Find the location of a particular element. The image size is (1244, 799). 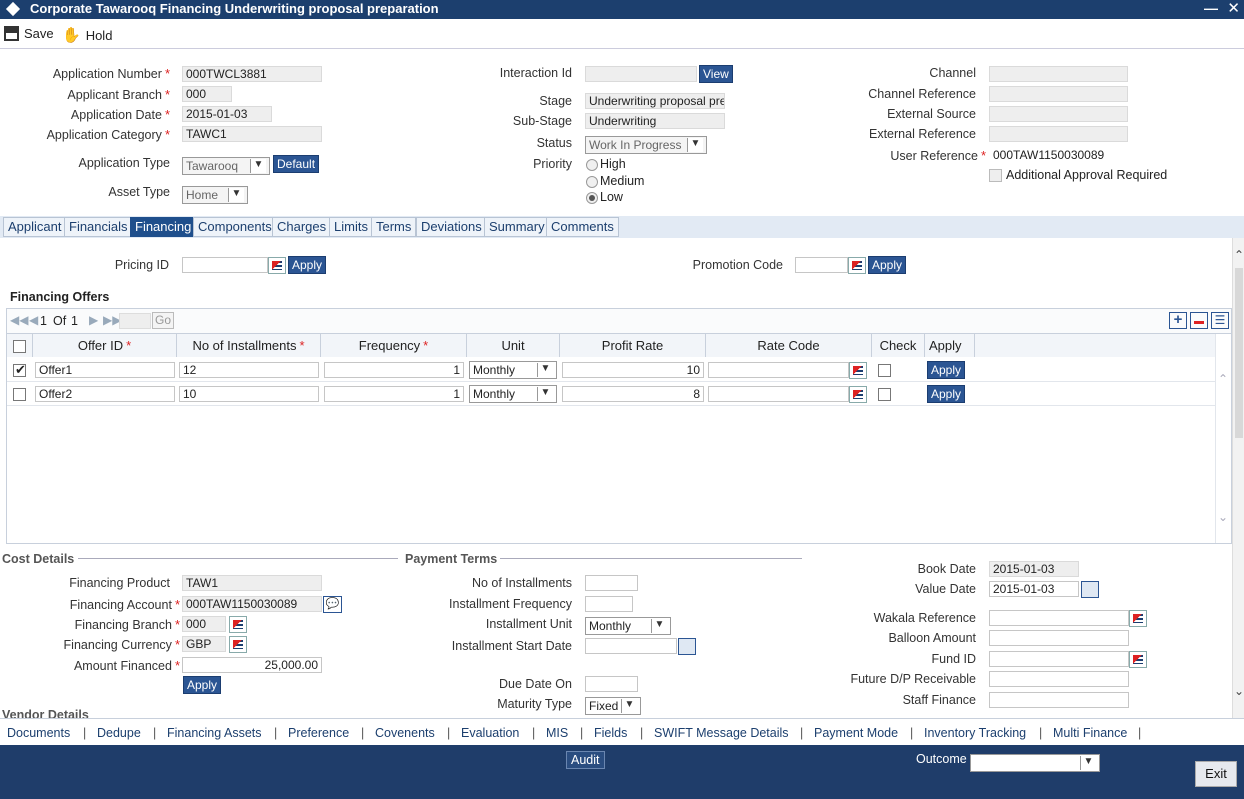

tab-financing: Financing is located at coordinates (163, 227).